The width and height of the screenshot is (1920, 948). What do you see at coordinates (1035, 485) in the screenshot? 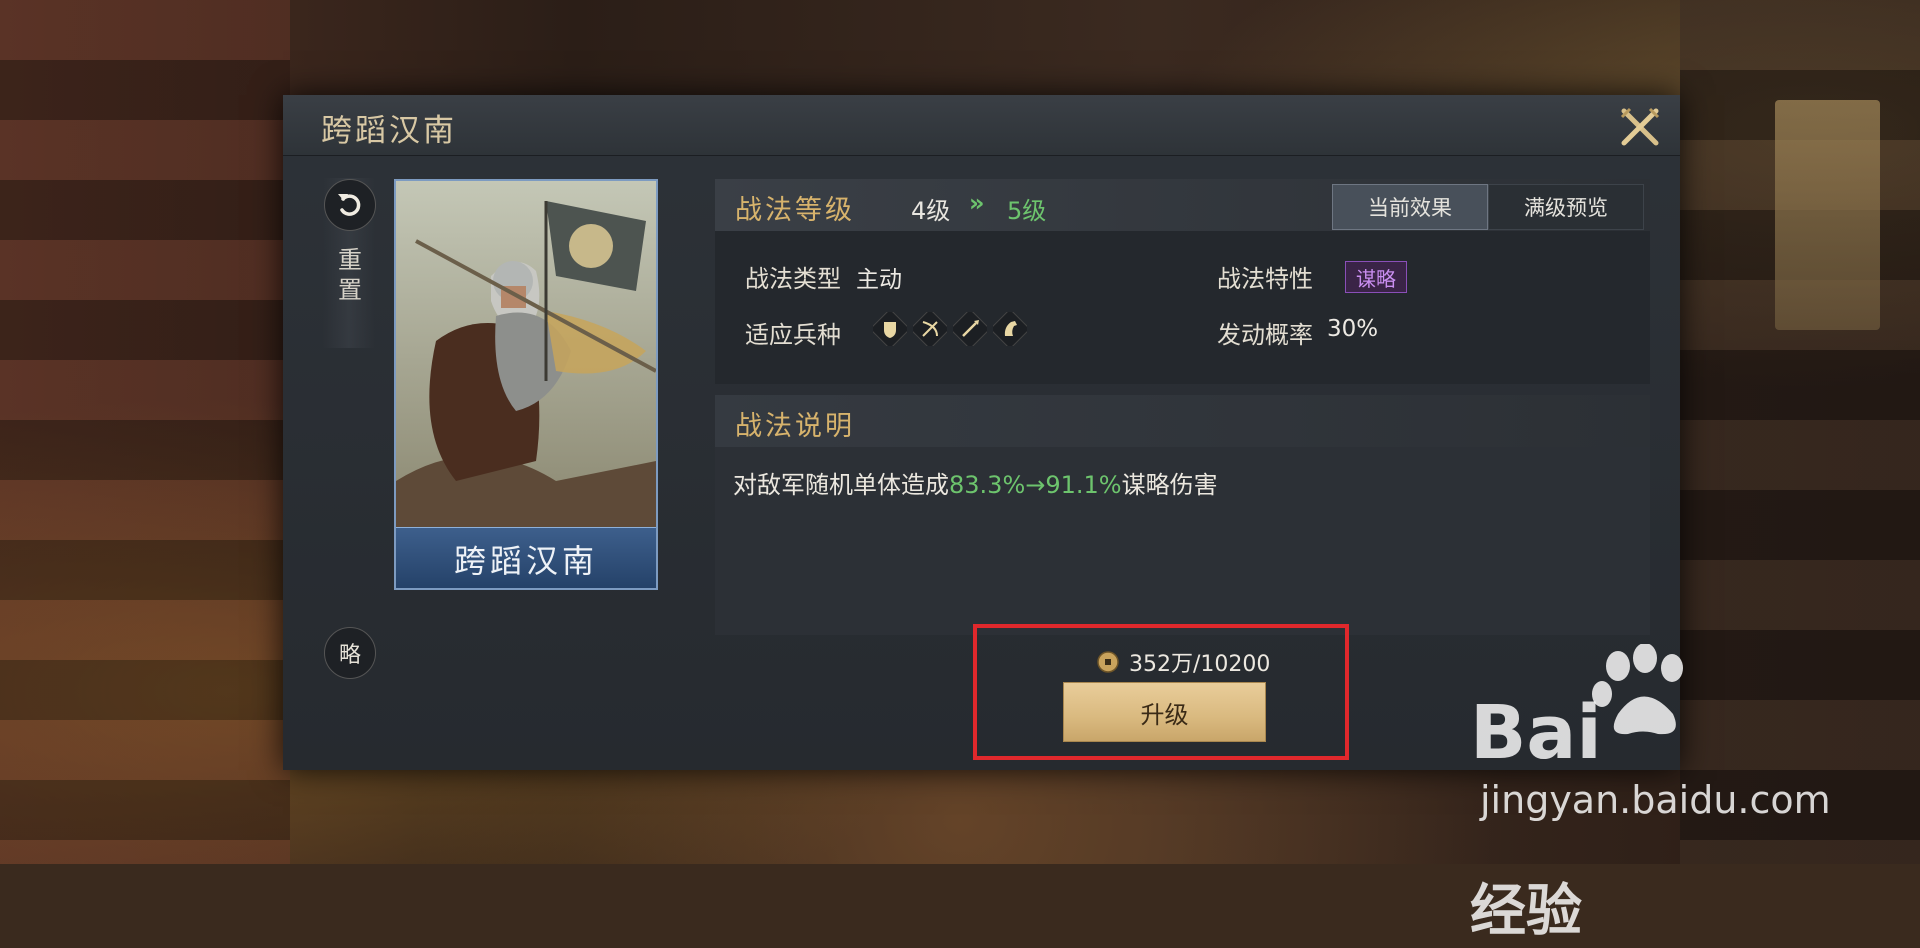
I see `description-values: 83.3%→91.1%` at bounding box center [1035, 485].